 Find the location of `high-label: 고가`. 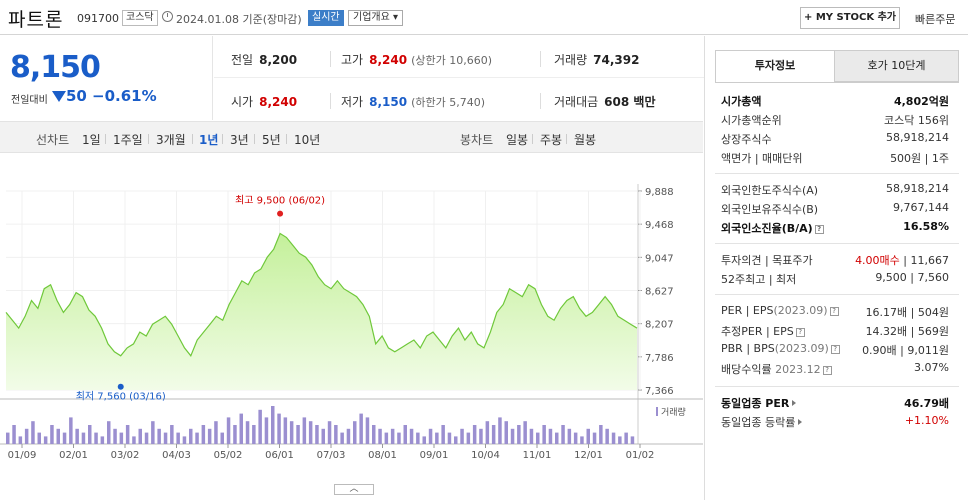

high-label: 고가 is located at coordinates (352, 60).